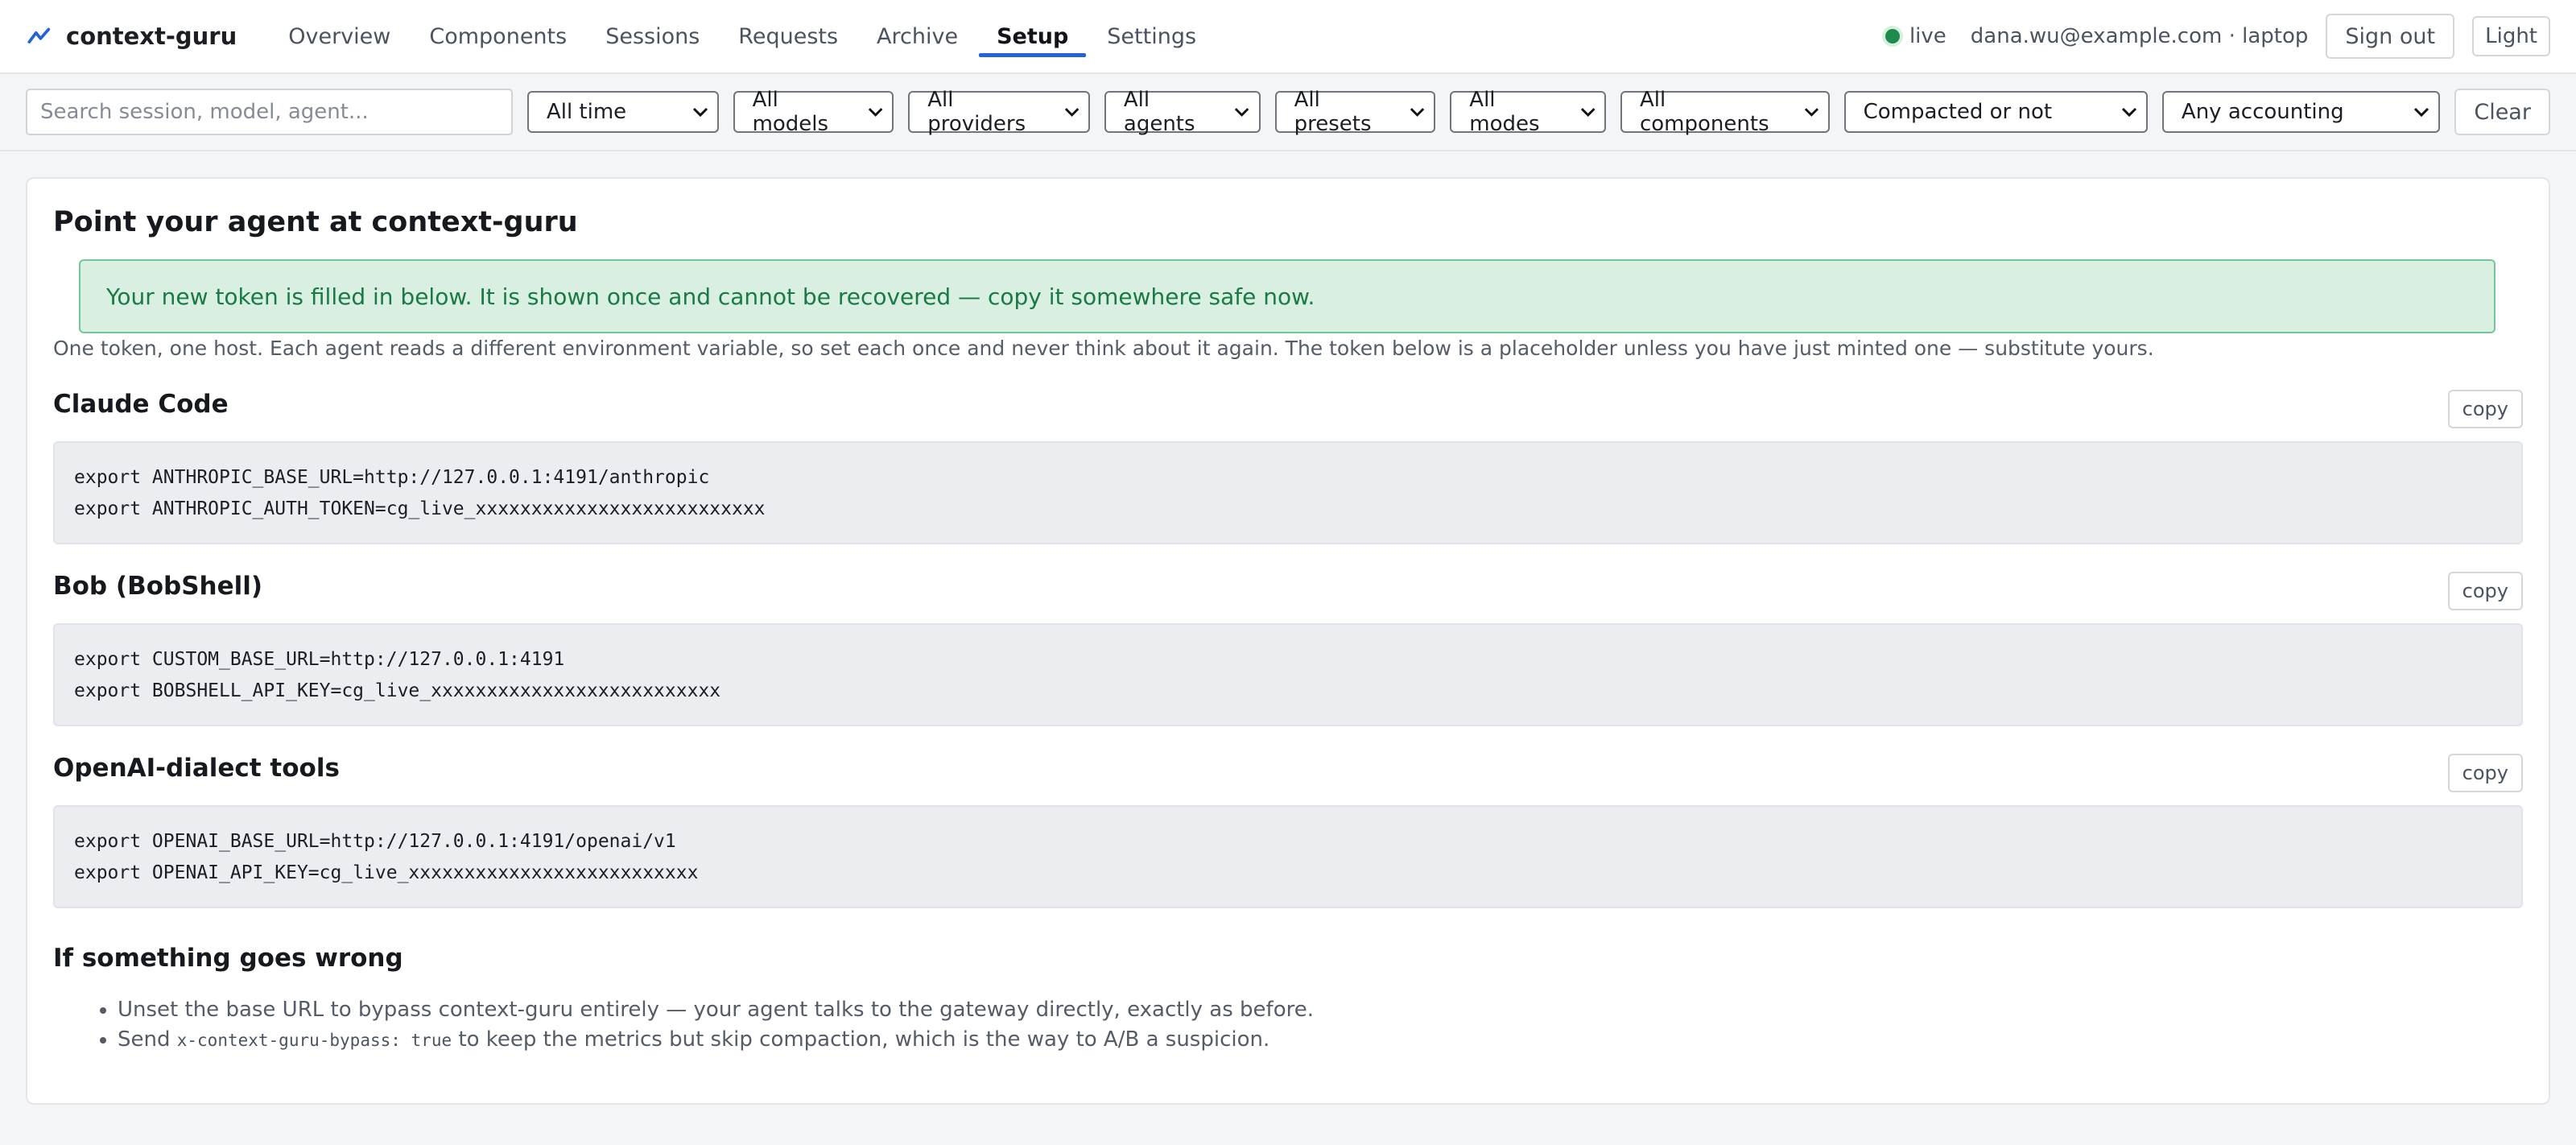 This screenshot has width=2576, height=1145. I want to click on compaction-select-value: Compacted or not, so click(1958, 112).